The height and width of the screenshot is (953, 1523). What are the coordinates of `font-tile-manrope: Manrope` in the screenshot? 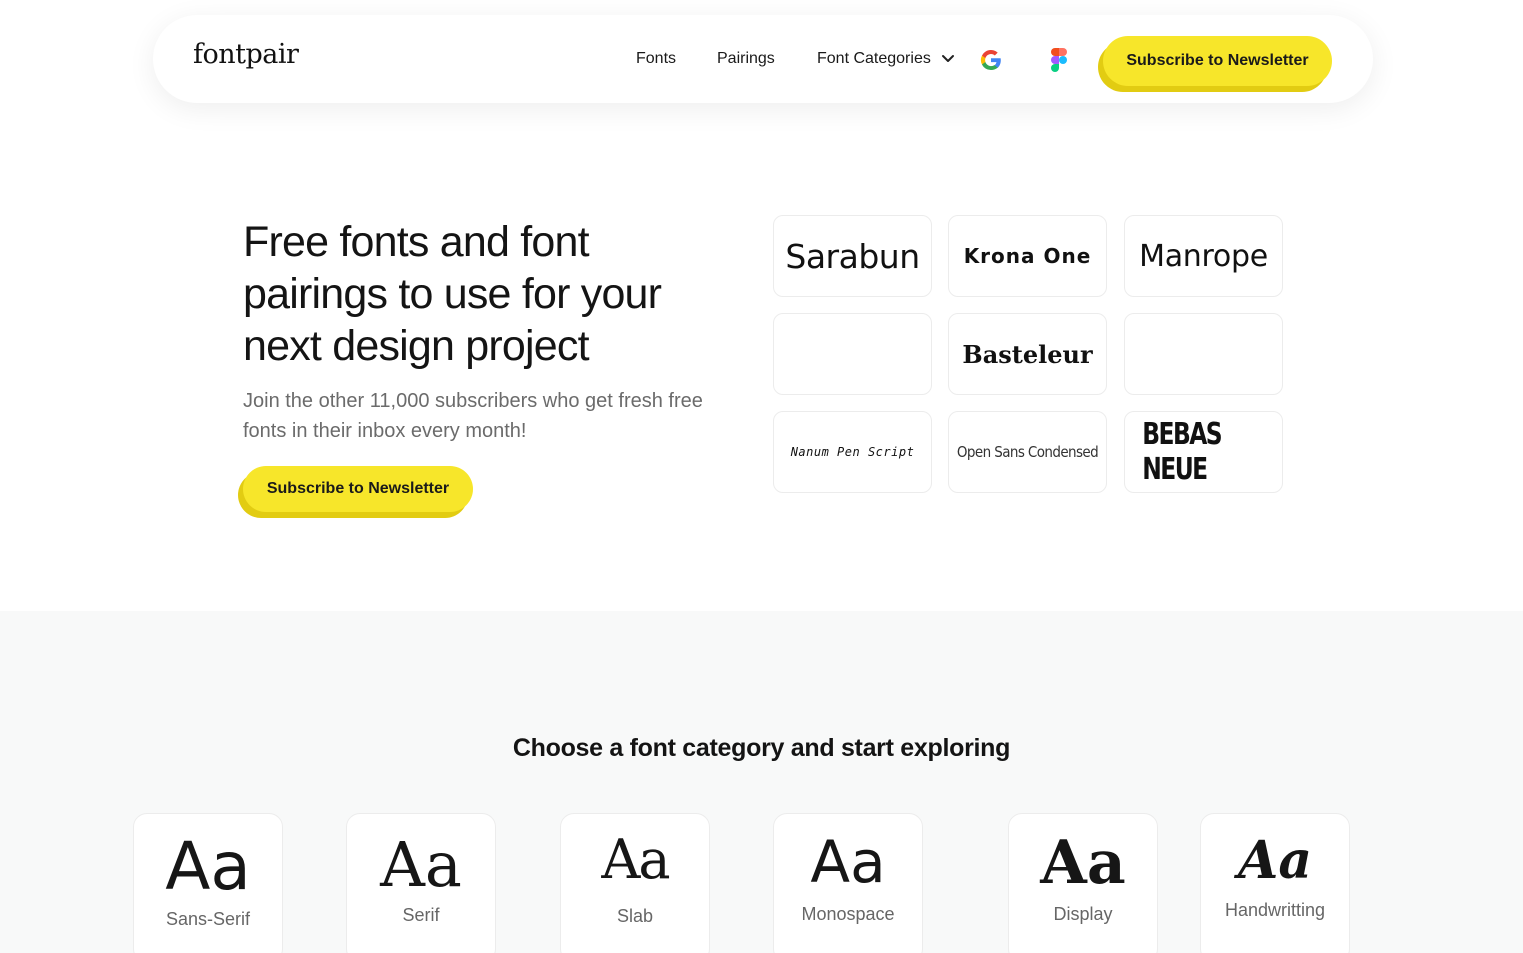 It's located at (1203, 256).